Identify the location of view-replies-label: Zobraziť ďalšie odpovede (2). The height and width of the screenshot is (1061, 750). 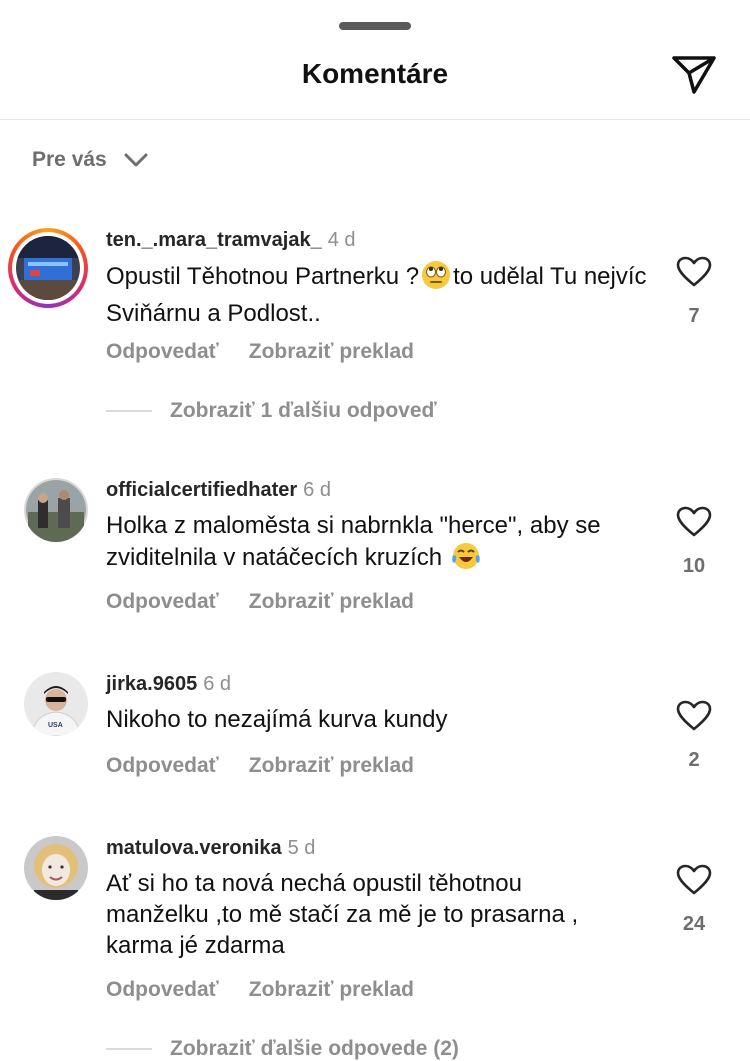
(314, 1048).